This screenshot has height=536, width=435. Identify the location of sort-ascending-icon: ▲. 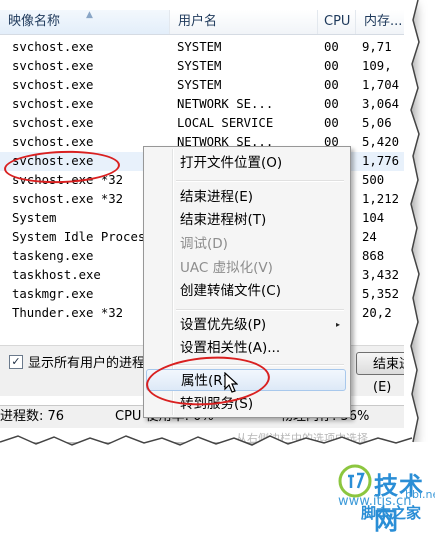
(89, 15).